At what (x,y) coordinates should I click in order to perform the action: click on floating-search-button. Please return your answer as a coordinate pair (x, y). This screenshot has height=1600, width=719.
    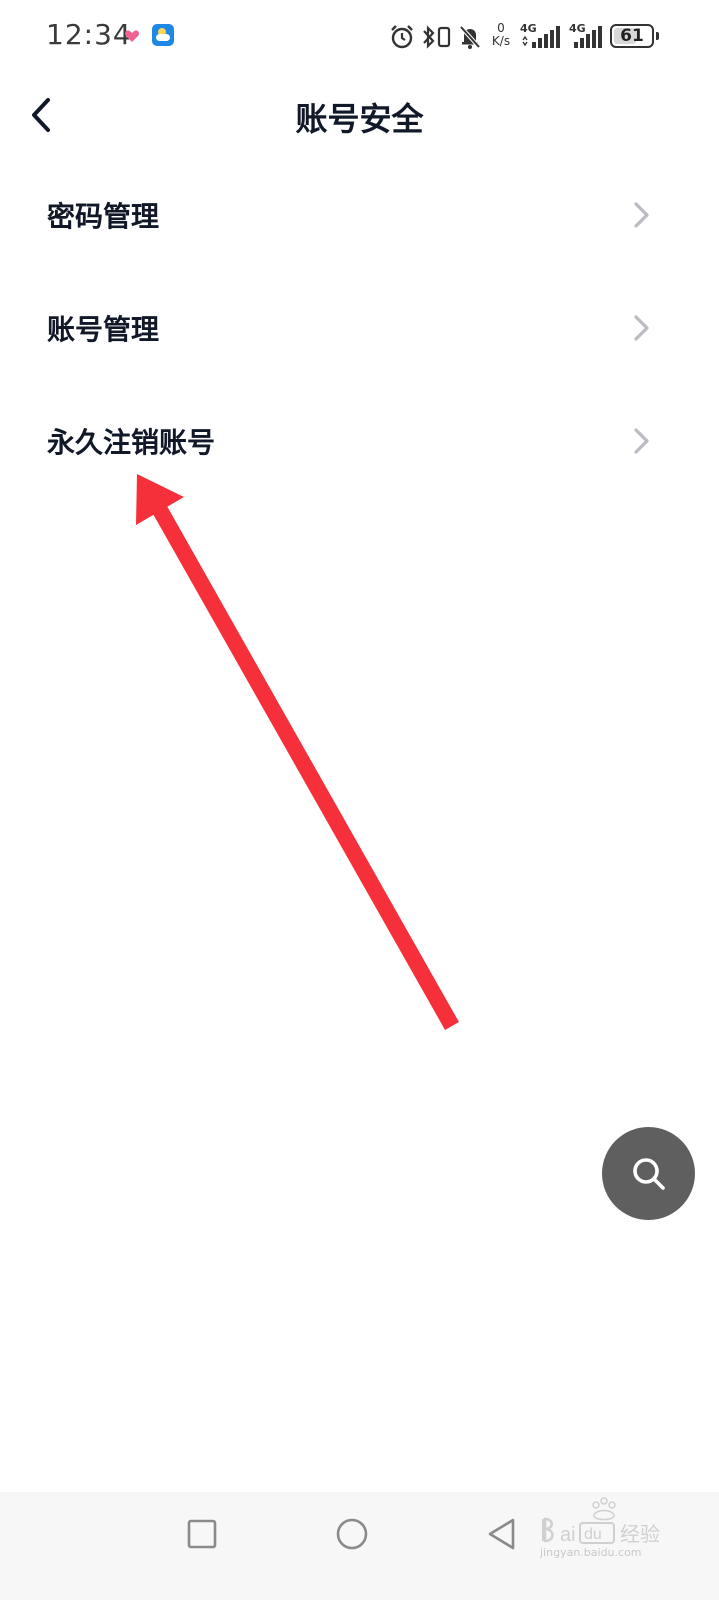
    Looking at the image, I should click on (648, 1173).